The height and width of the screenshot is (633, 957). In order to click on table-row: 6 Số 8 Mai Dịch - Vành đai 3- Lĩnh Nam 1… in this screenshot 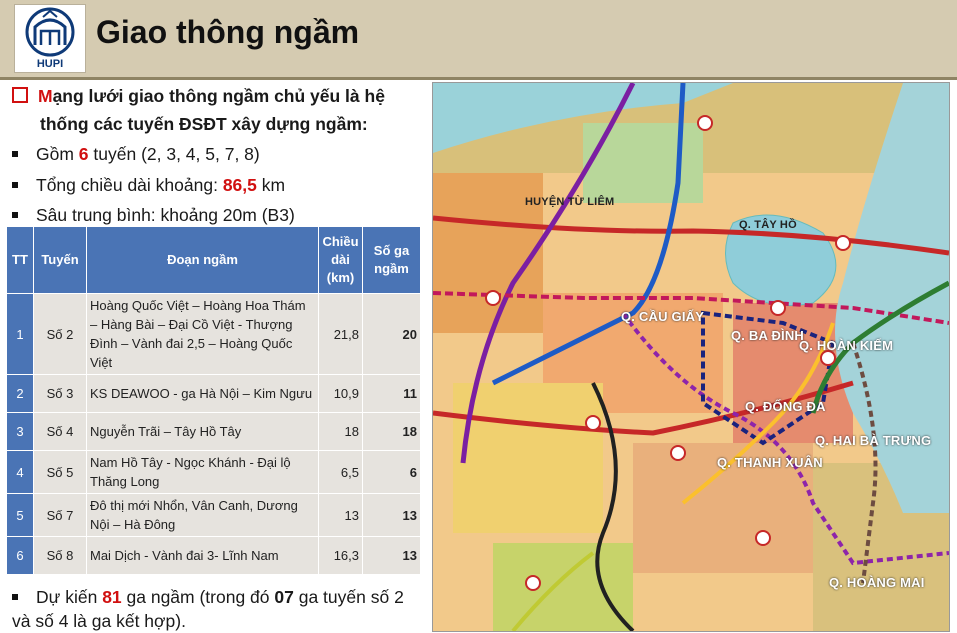, I will do `click(213, 555)`.